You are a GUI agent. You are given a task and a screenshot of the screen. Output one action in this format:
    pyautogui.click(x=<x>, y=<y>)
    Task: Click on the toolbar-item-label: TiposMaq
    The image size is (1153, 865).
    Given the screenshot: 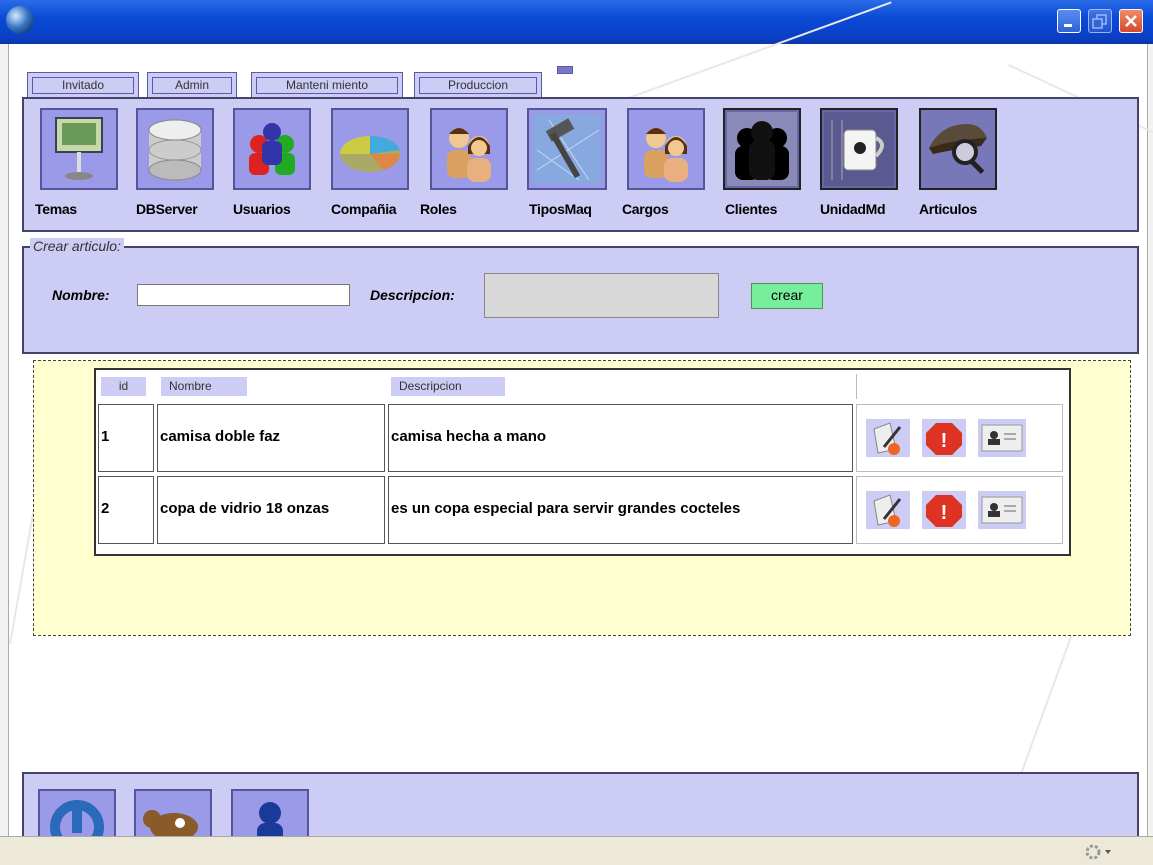 What is the action you would take?
    pyautogui.click(x=560, y=209)
    